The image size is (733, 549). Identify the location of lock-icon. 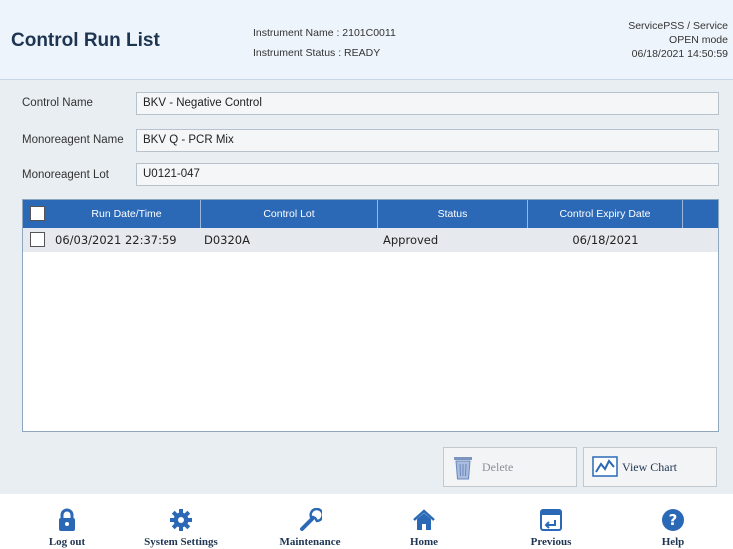
(67, 519).